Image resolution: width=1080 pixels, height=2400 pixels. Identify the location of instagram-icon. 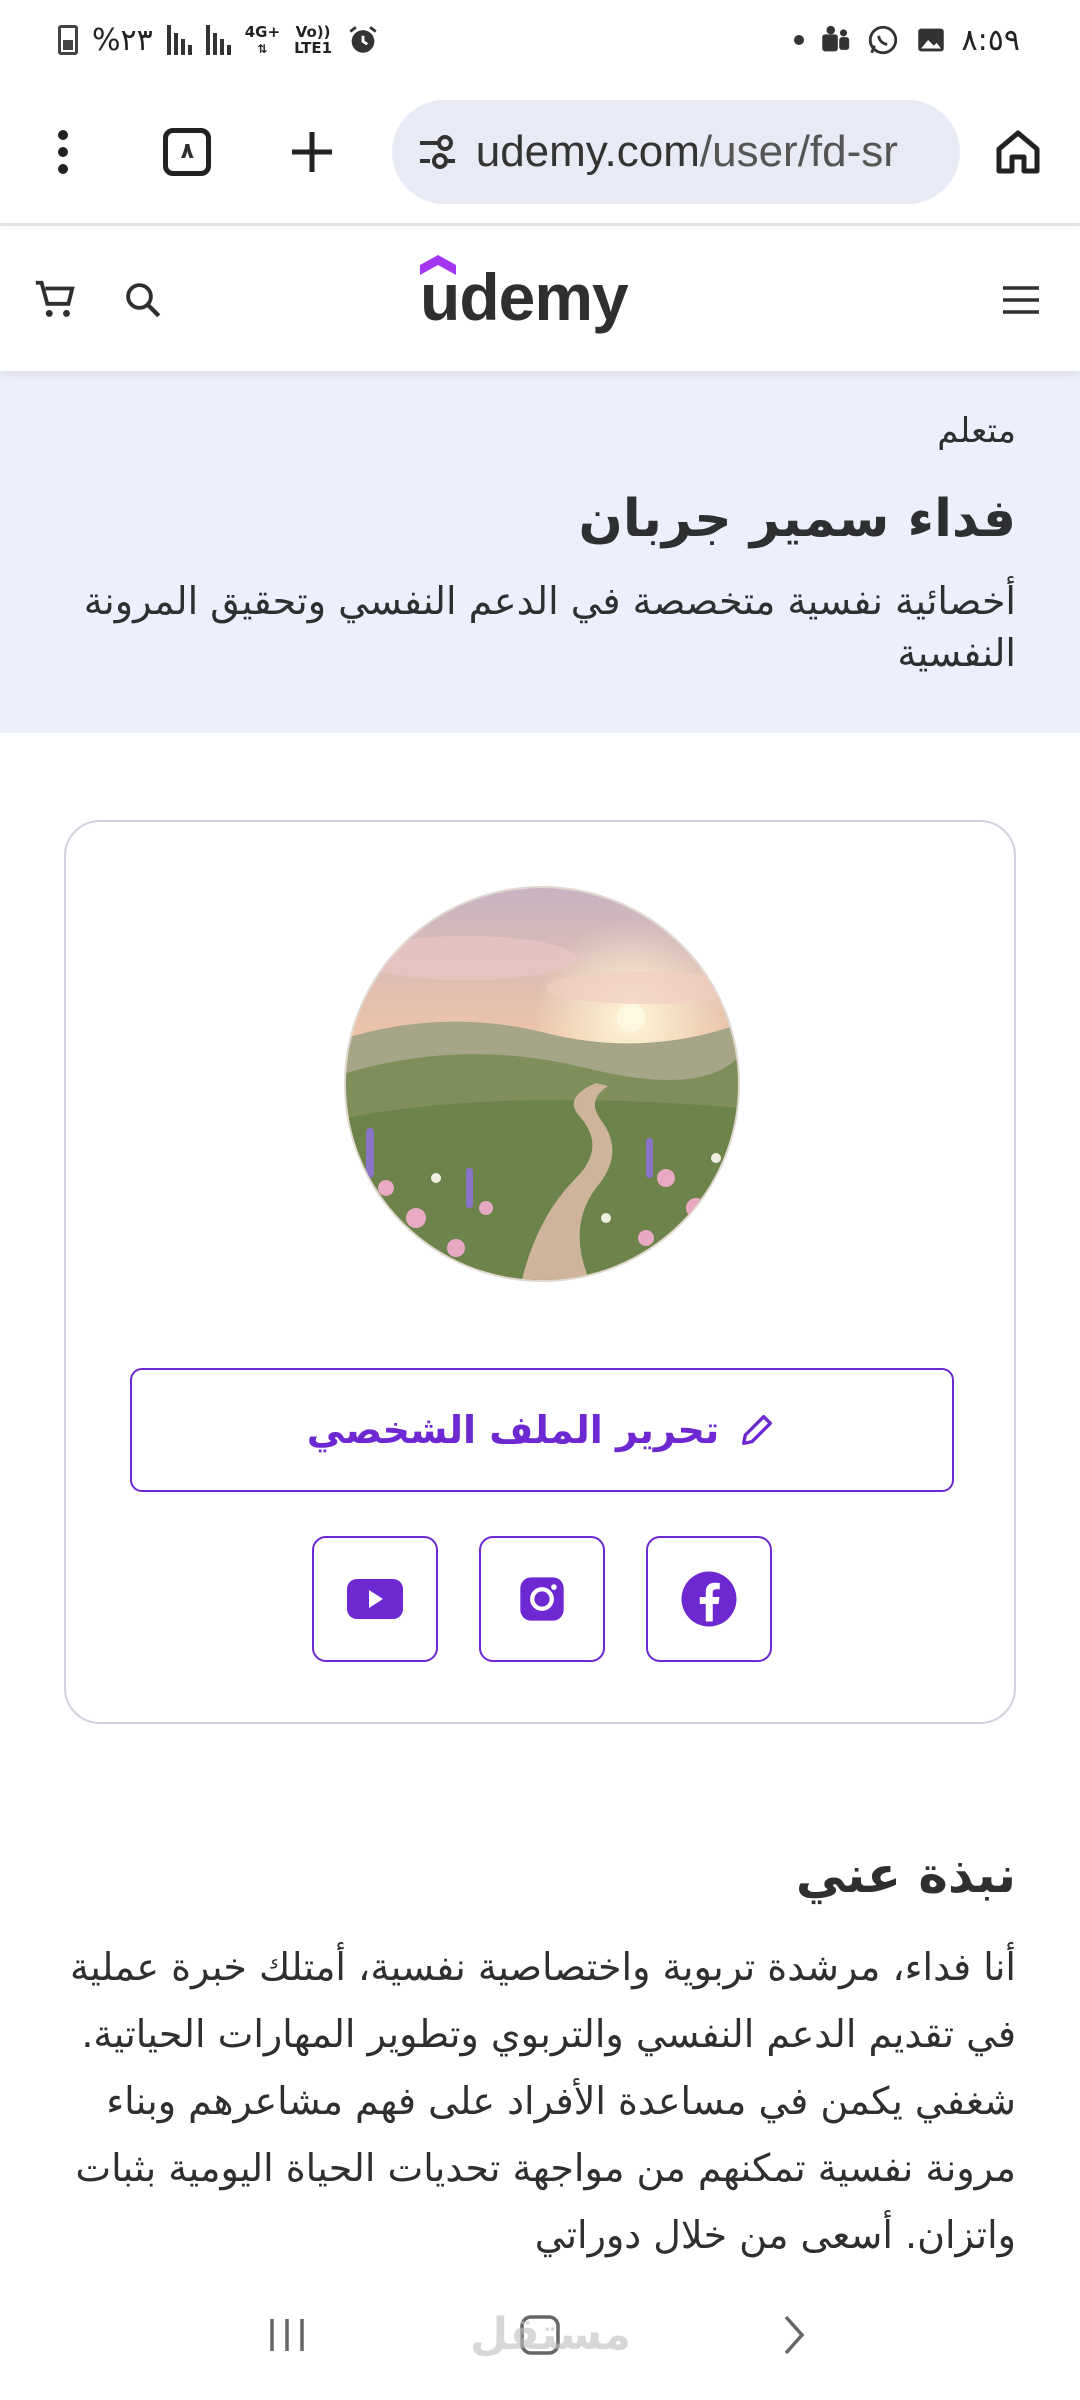
(542, 1599).